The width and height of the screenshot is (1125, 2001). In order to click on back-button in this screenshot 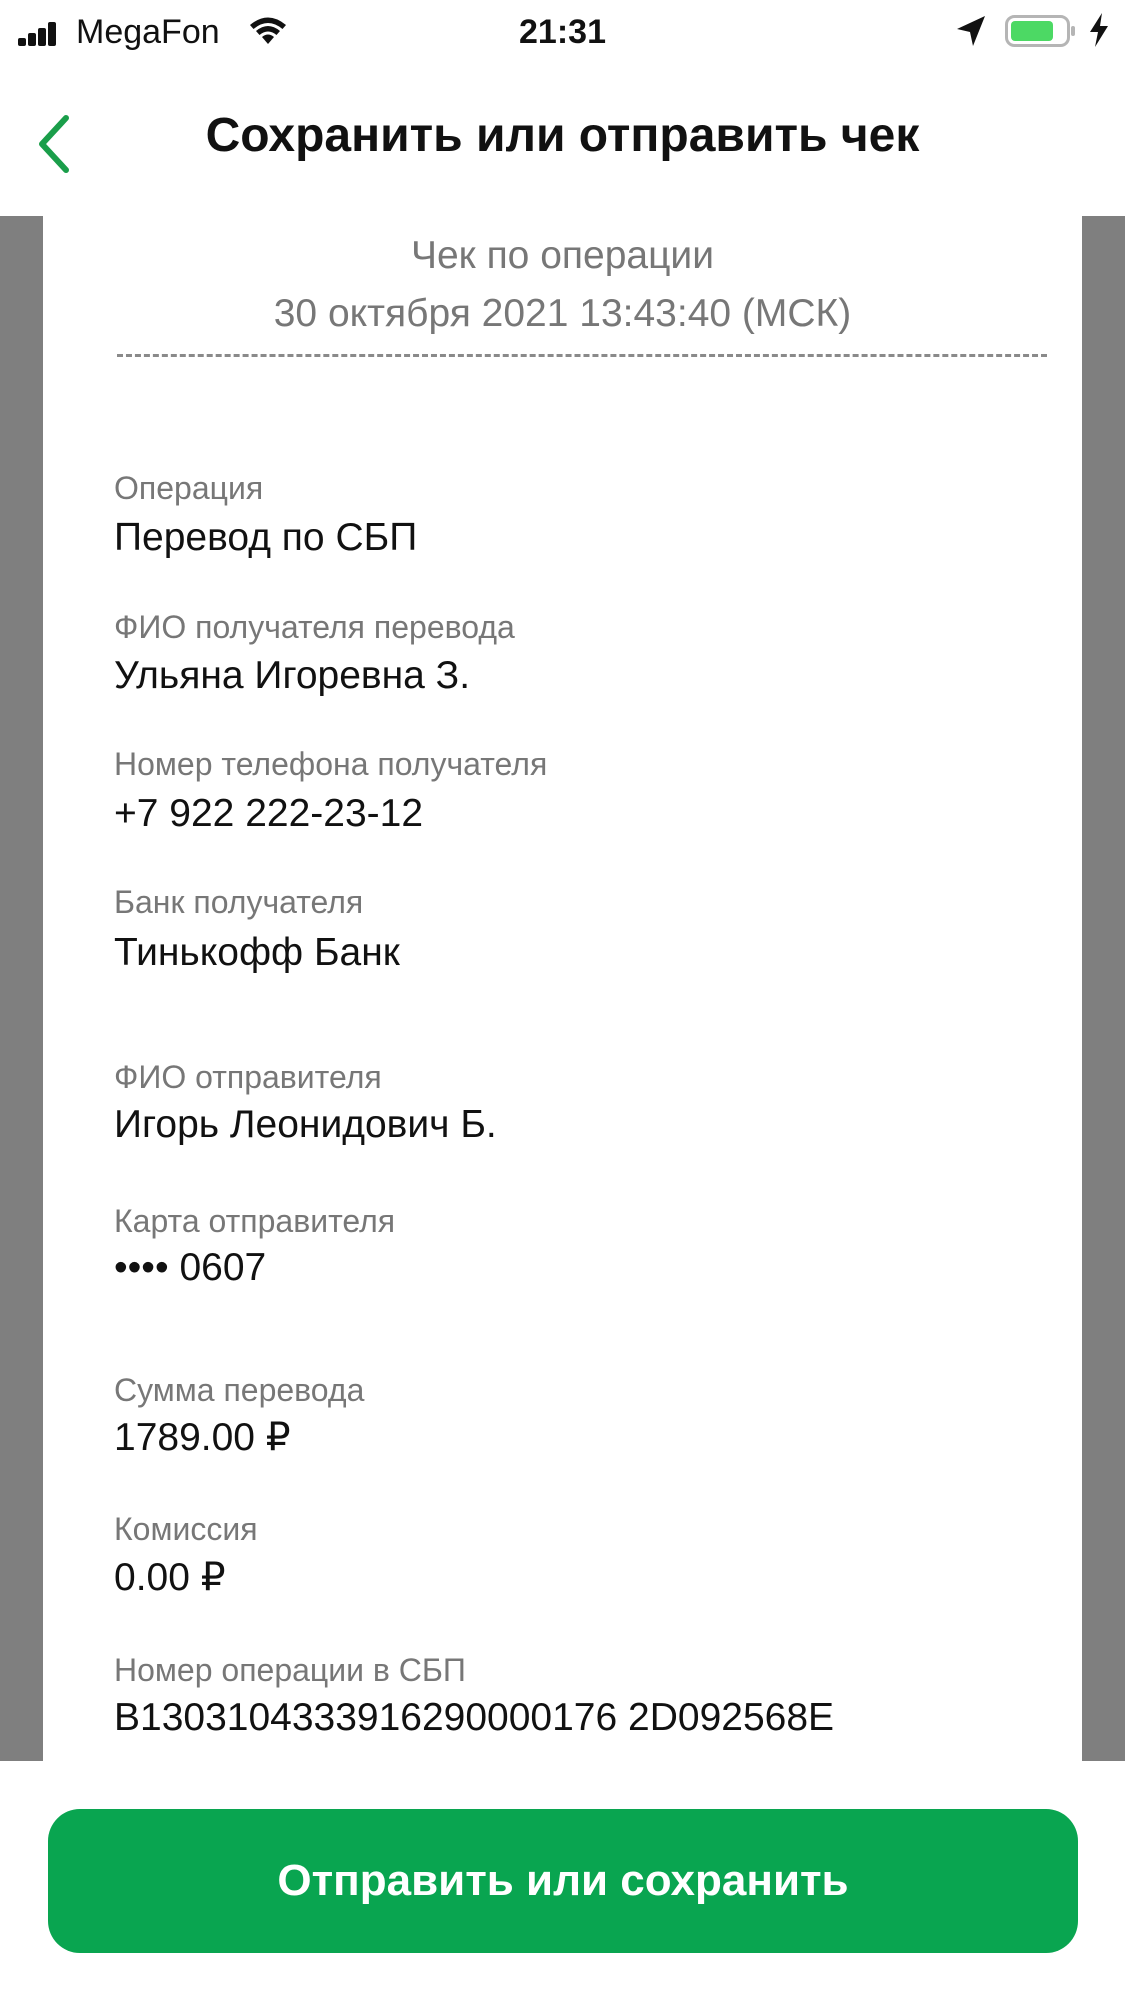, I will do `click(54, 144)`.